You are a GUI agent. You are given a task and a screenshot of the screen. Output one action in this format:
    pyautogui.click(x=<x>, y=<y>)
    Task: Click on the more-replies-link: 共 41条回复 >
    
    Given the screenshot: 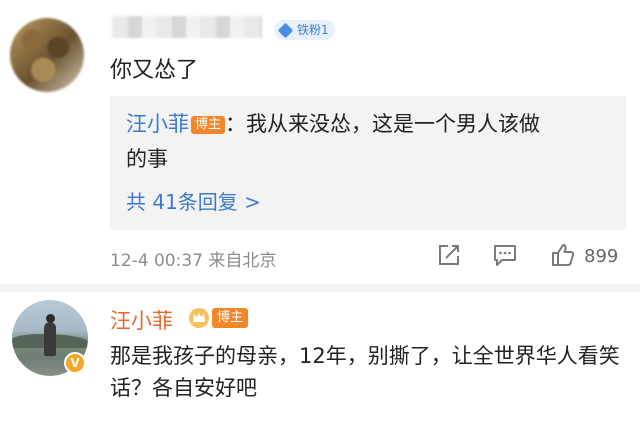 What is the action you would take?
    pyautogui.click(x=193, y=200)
    